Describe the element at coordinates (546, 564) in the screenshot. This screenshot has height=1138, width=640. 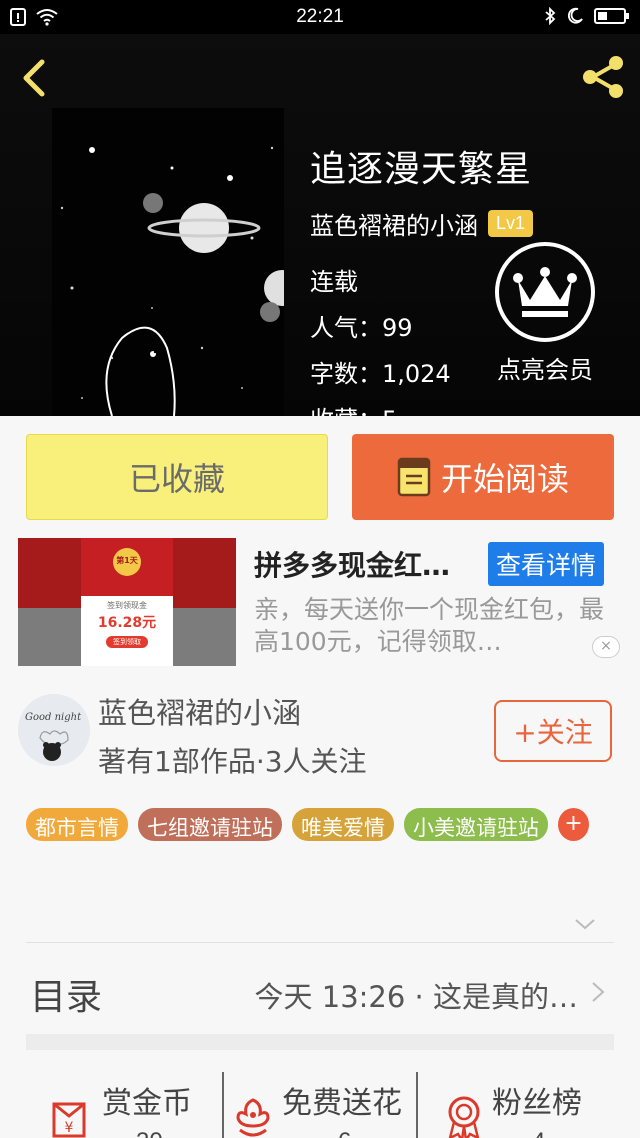
I see `ad-view-details-button: 查看详情` at that location.